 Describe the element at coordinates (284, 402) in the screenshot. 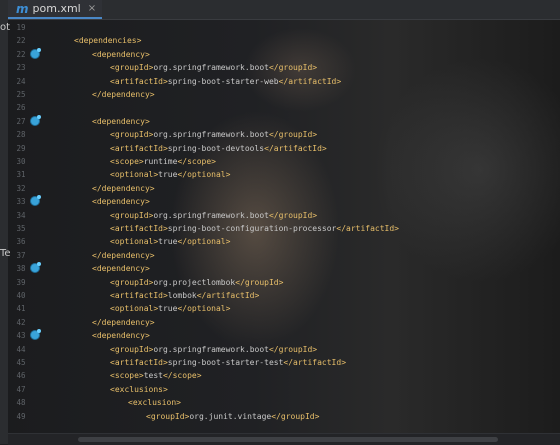

I see `code-line: 48 <exclusion>` at that location.